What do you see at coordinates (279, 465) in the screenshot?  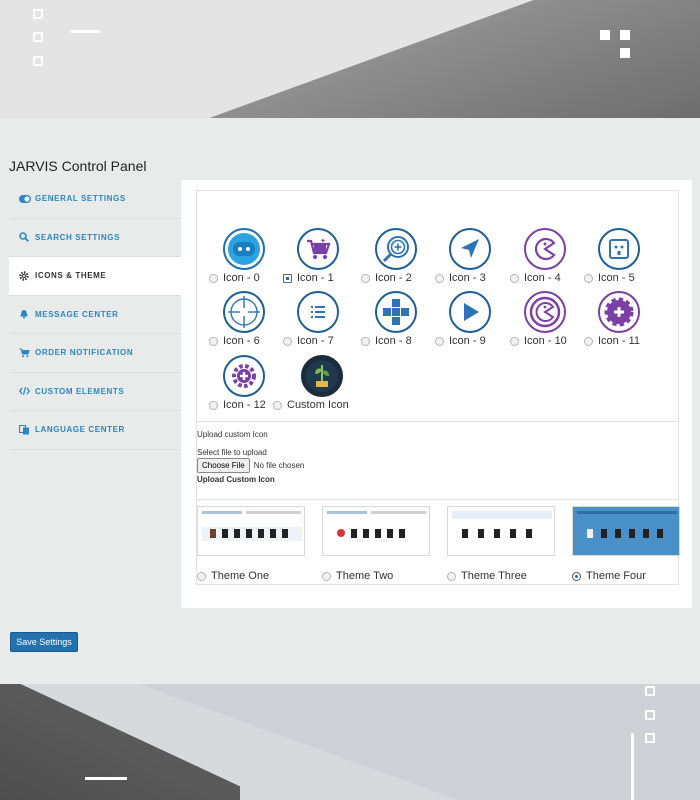 I see `file-status: No file chosen` at bounding box center [279, 465].